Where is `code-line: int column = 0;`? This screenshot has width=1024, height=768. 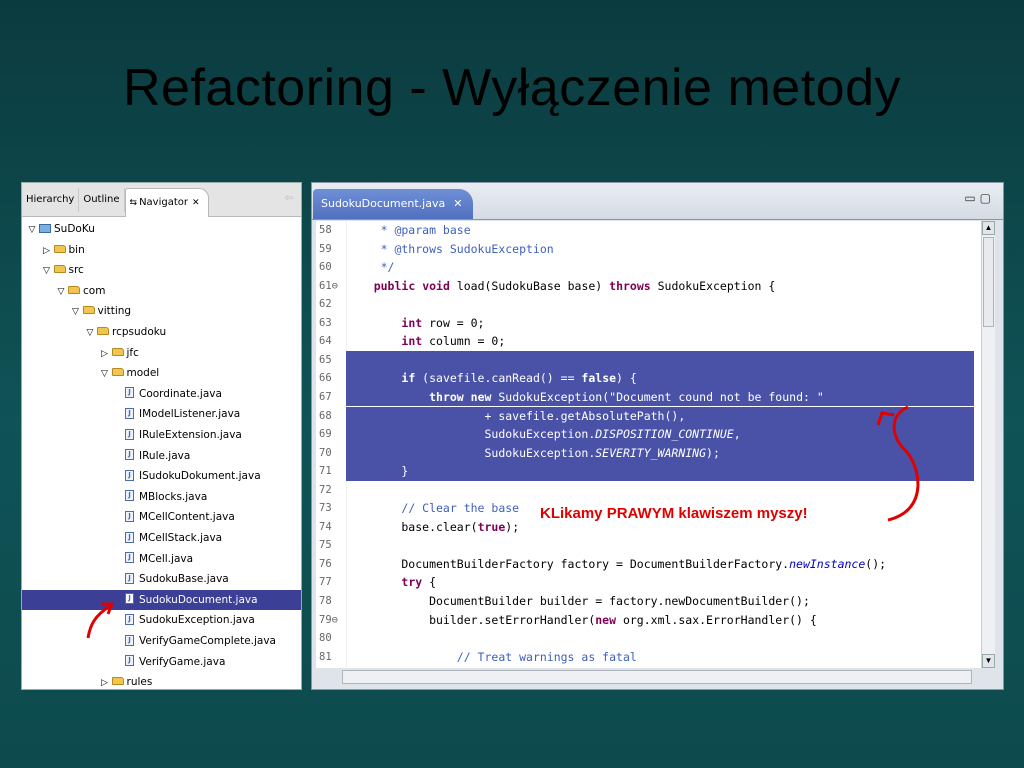 code-line: int column = 0; is located at coordinates (660, 341).